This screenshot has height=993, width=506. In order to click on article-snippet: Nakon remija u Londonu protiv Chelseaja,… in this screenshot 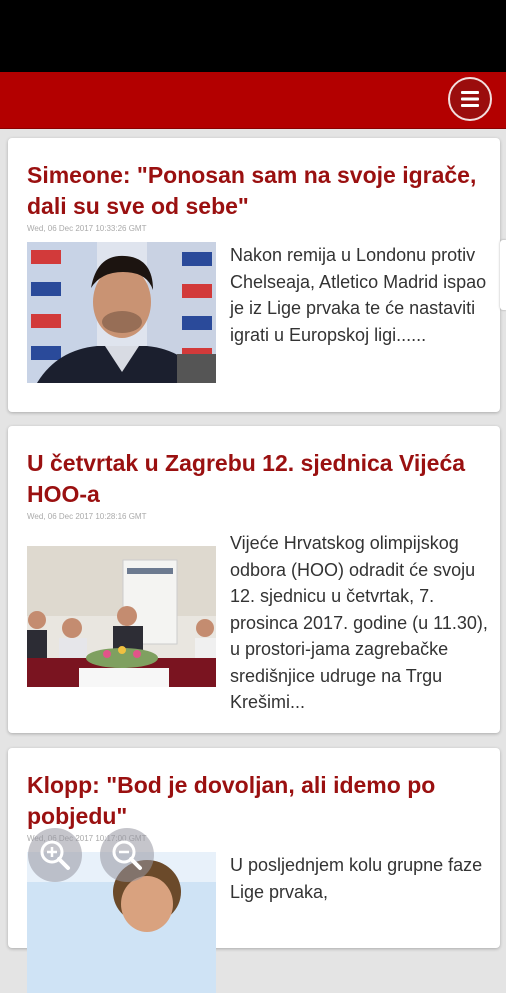, I will do `click(358, 295)`.